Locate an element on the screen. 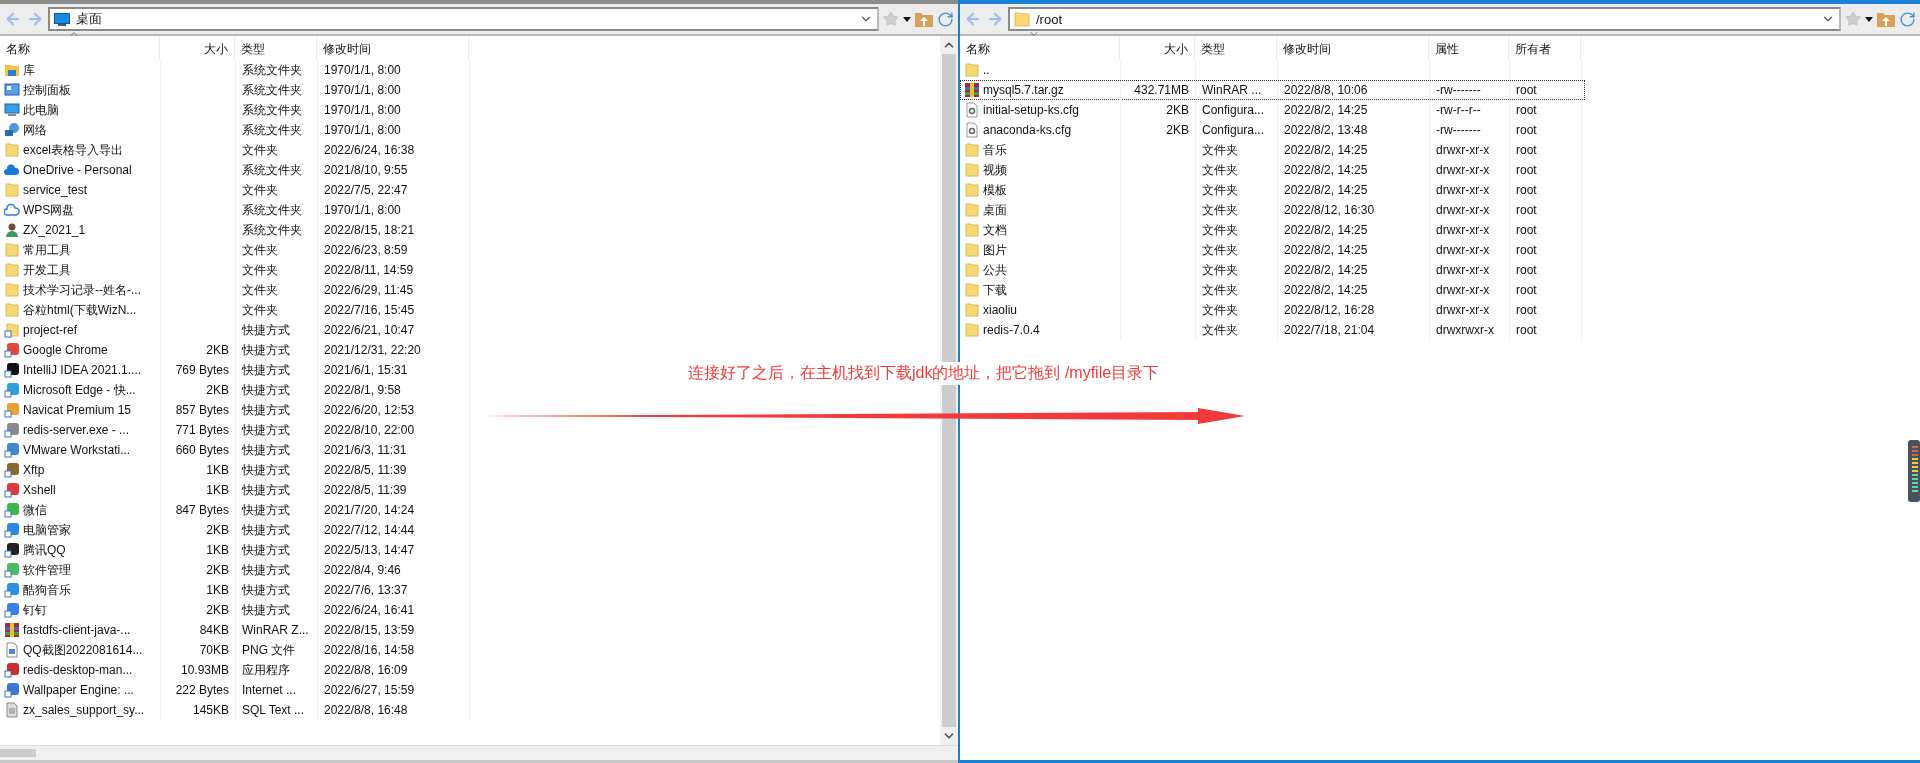 The width and height of the screenshot is (1920, 763). file-name-cell: Google Chrome is located at coordinates (81, 350).